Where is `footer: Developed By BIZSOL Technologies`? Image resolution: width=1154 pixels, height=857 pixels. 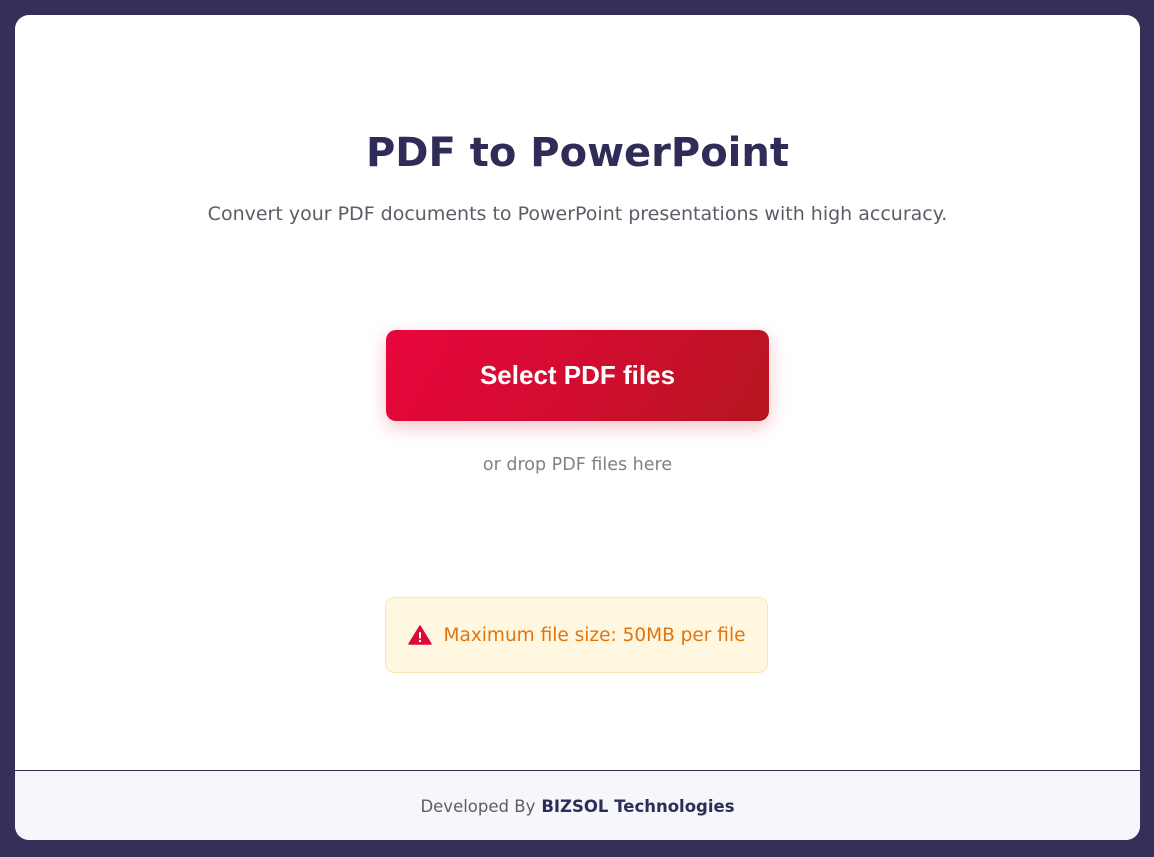 footer: Developed By BIZSOL Technologies is located at coordinates (577, 805).